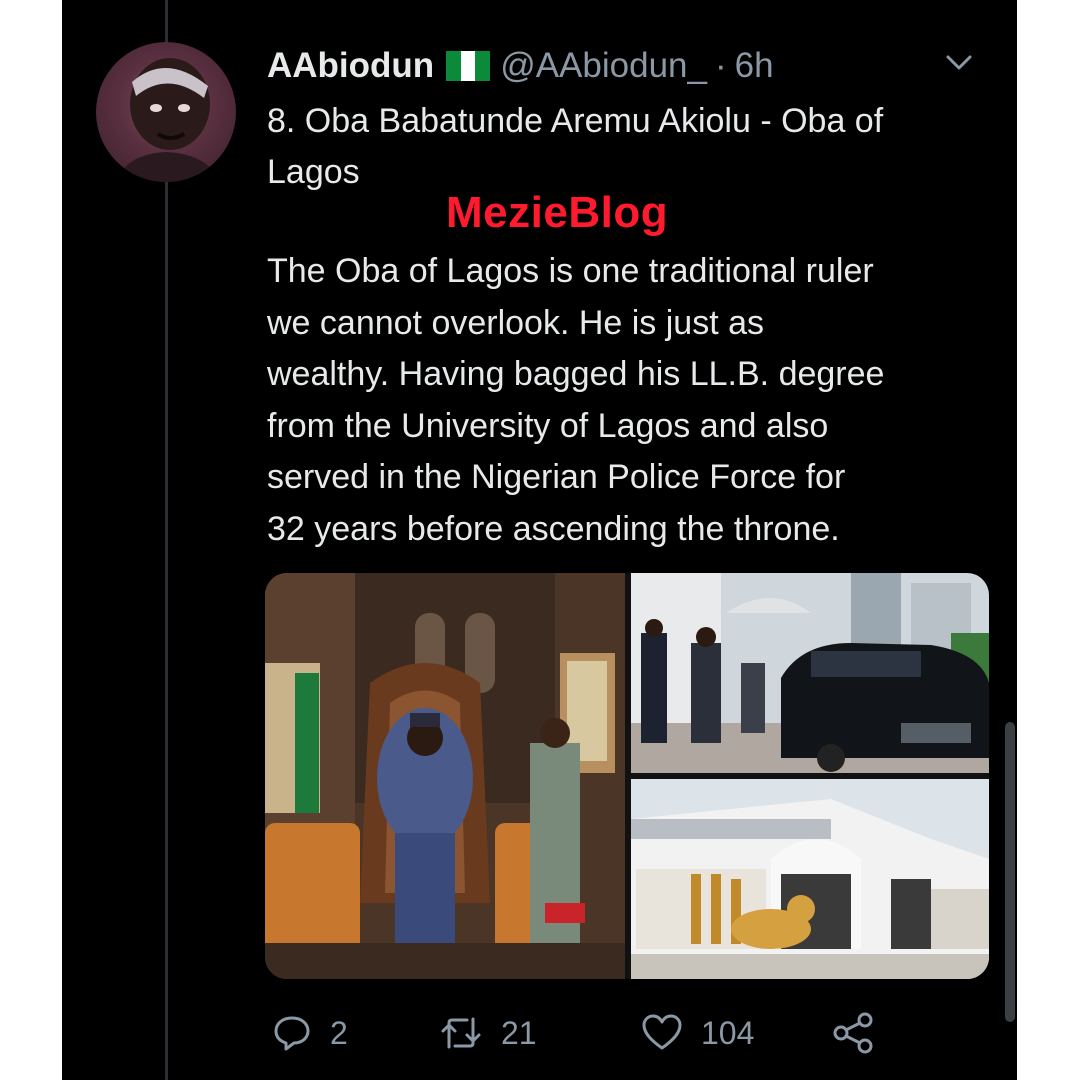 This screenshot has width=1080, height=1080. I want to click on reply-button: 2, so click(310, 1033).